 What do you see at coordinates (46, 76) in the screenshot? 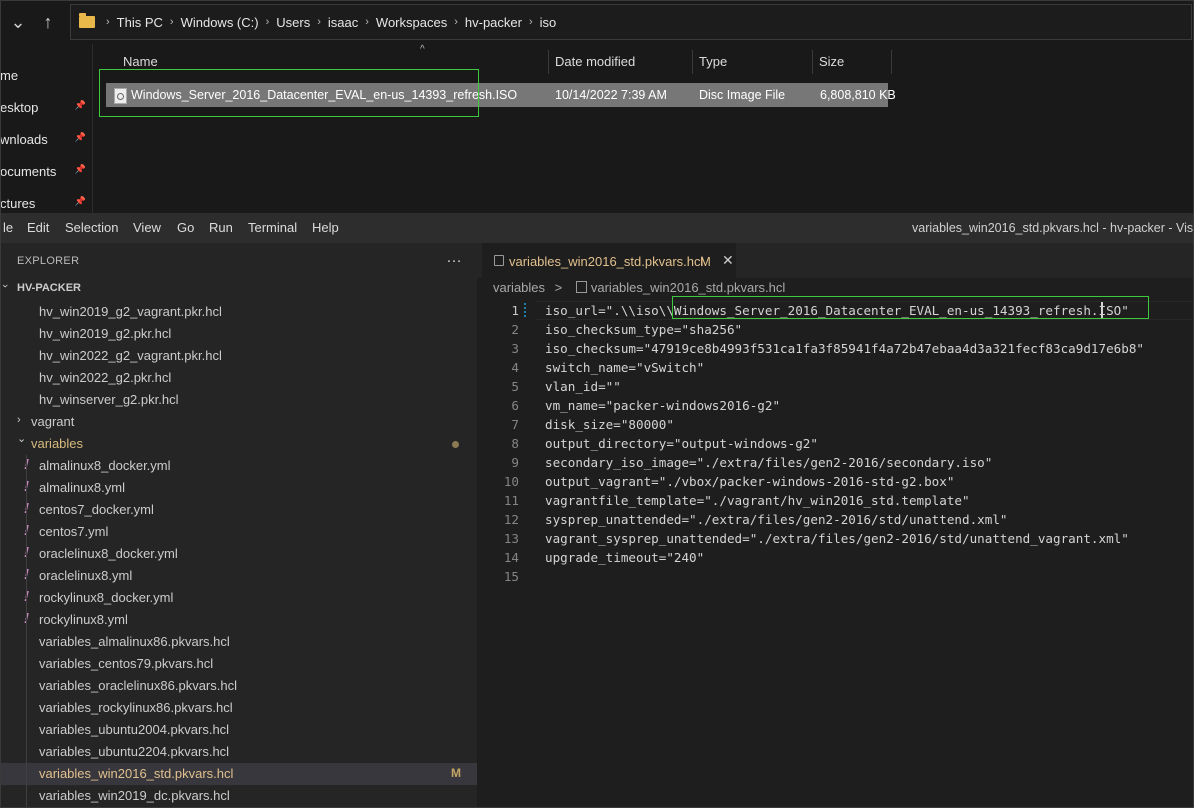
I see `nav-item: me` at bounding box center [46, 76].